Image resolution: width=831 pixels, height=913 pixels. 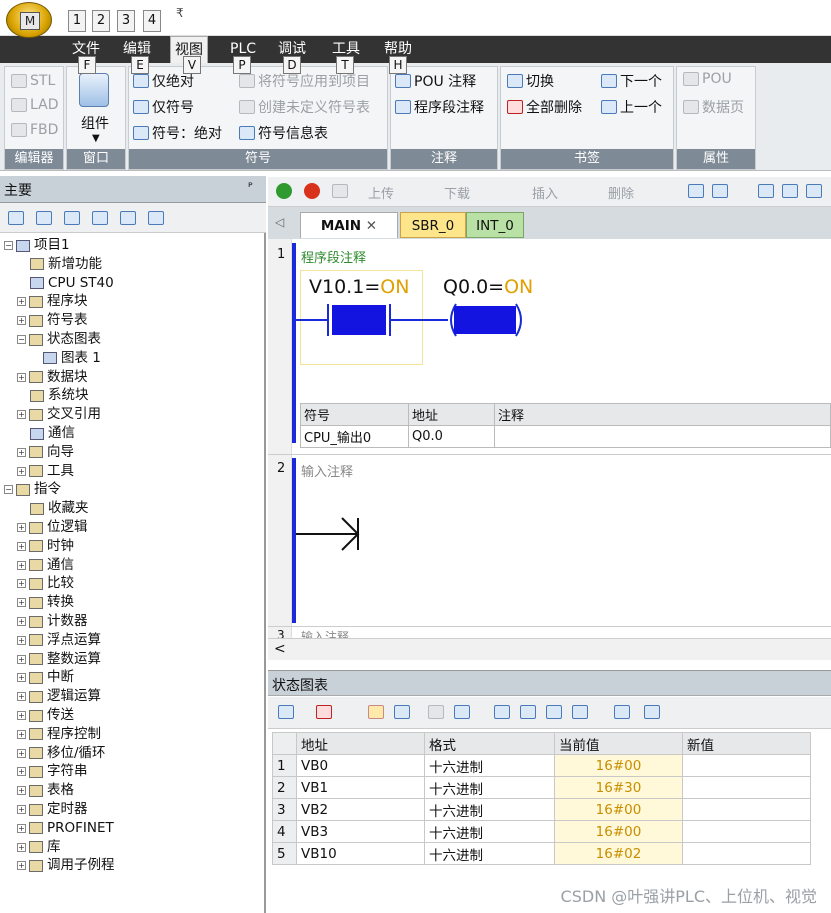 I want to click on network-comment: 输入注释, so click(x=327, y=470).